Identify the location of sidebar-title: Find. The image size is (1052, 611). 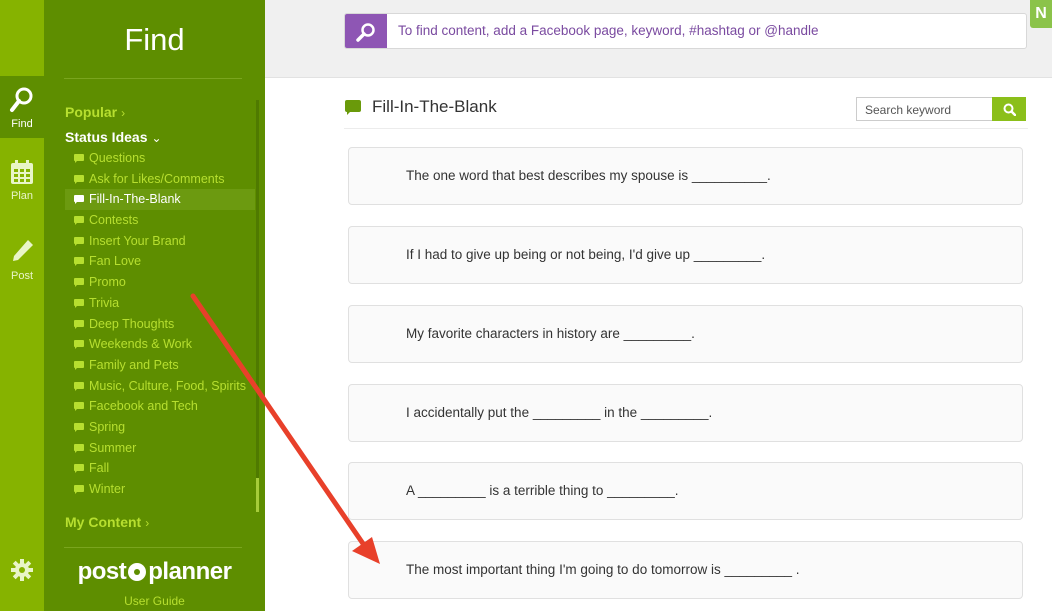
(154, 39).